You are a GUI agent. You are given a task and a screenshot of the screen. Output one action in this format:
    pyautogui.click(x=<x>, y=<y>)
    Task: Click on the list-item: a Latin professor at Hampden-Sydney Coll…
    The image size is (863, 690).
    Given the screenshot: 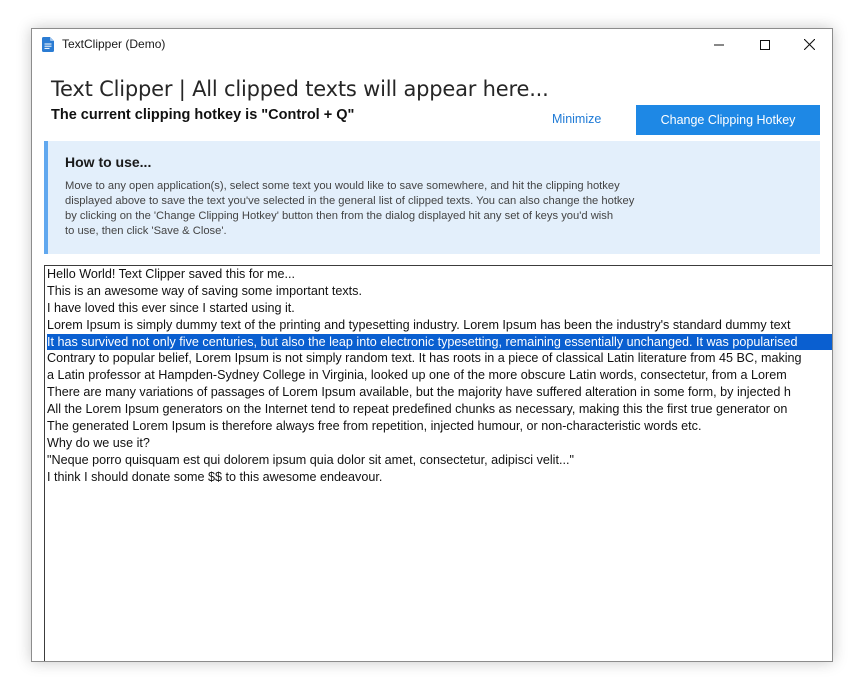 What is the action you would take?
    pyautogui.click(x=439, y=375)
    